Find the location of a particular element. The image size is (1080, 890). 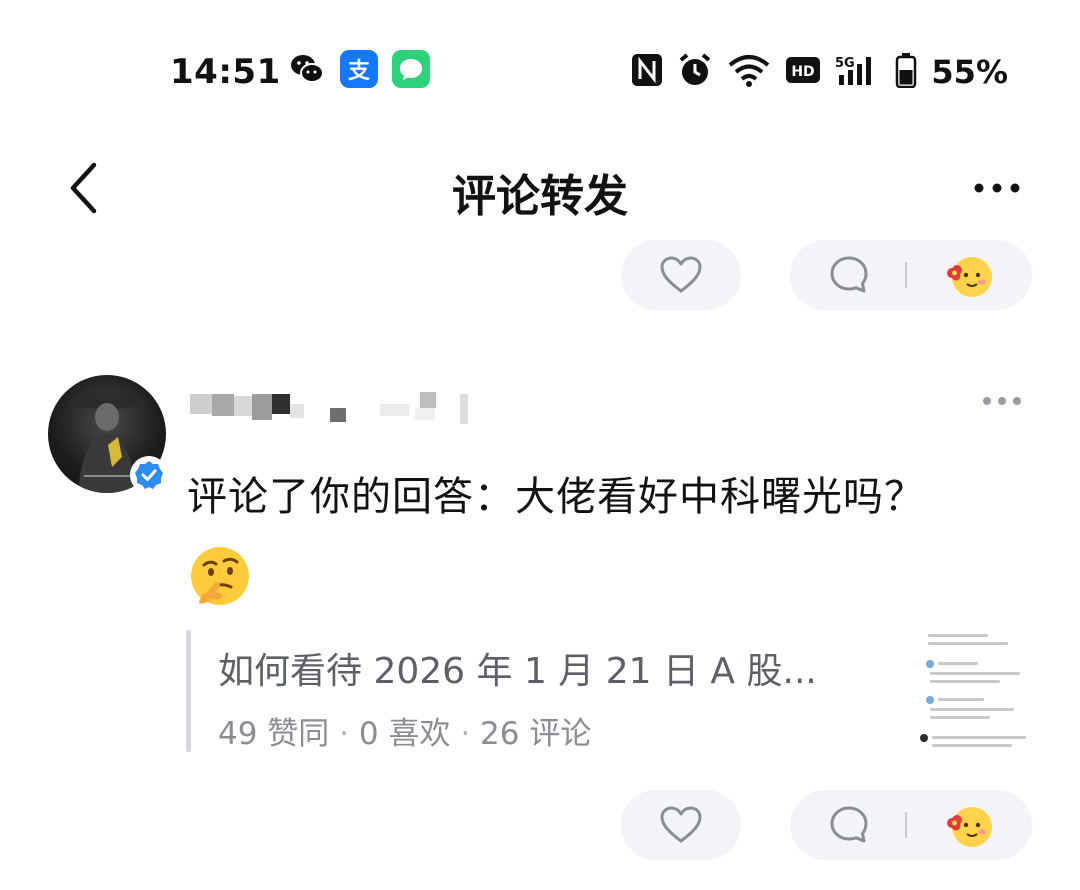

wifi-icon is located at coordinates (749, 72).